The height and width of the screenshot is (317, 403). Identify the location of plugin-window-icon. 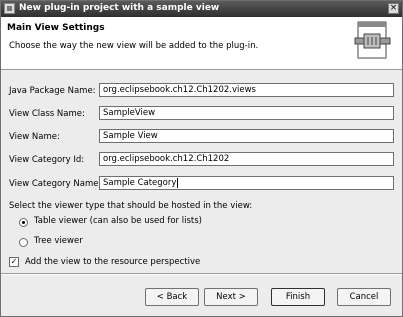
(9, 8).